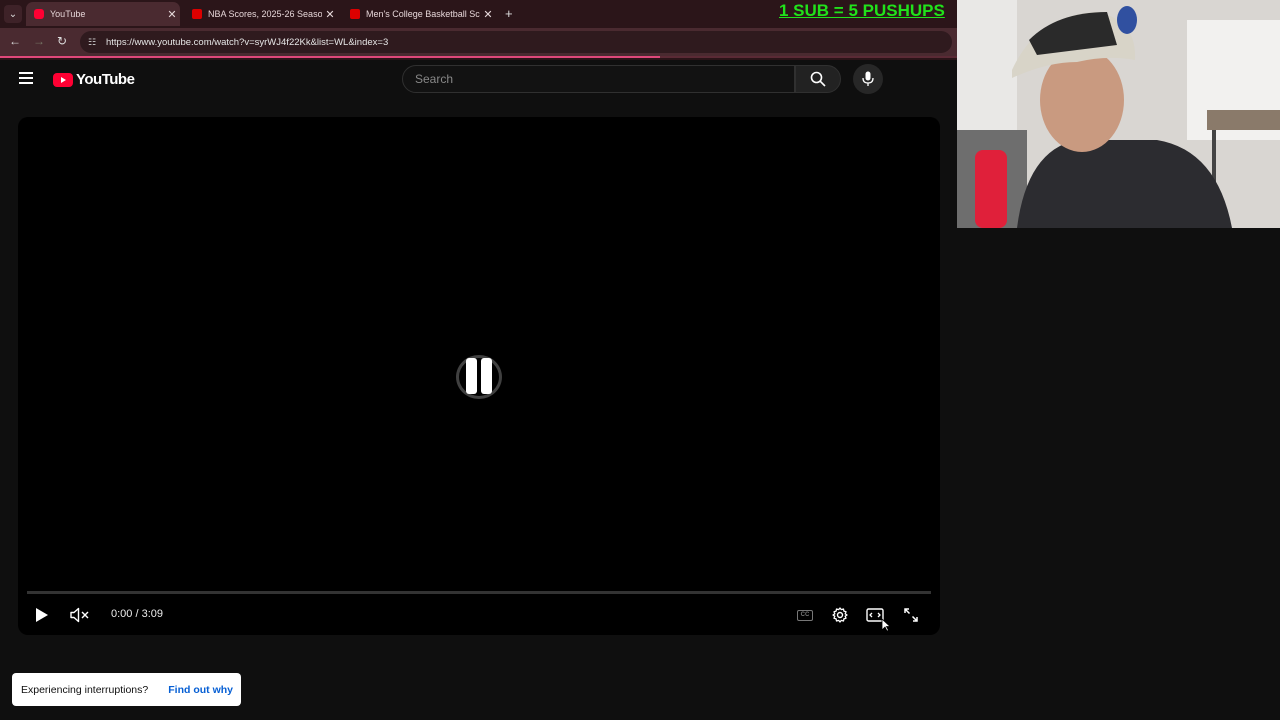 The width and height of the screenshot is (1280, 720). I want to click on youtube-header: YouTube Search, so click(478, 79).